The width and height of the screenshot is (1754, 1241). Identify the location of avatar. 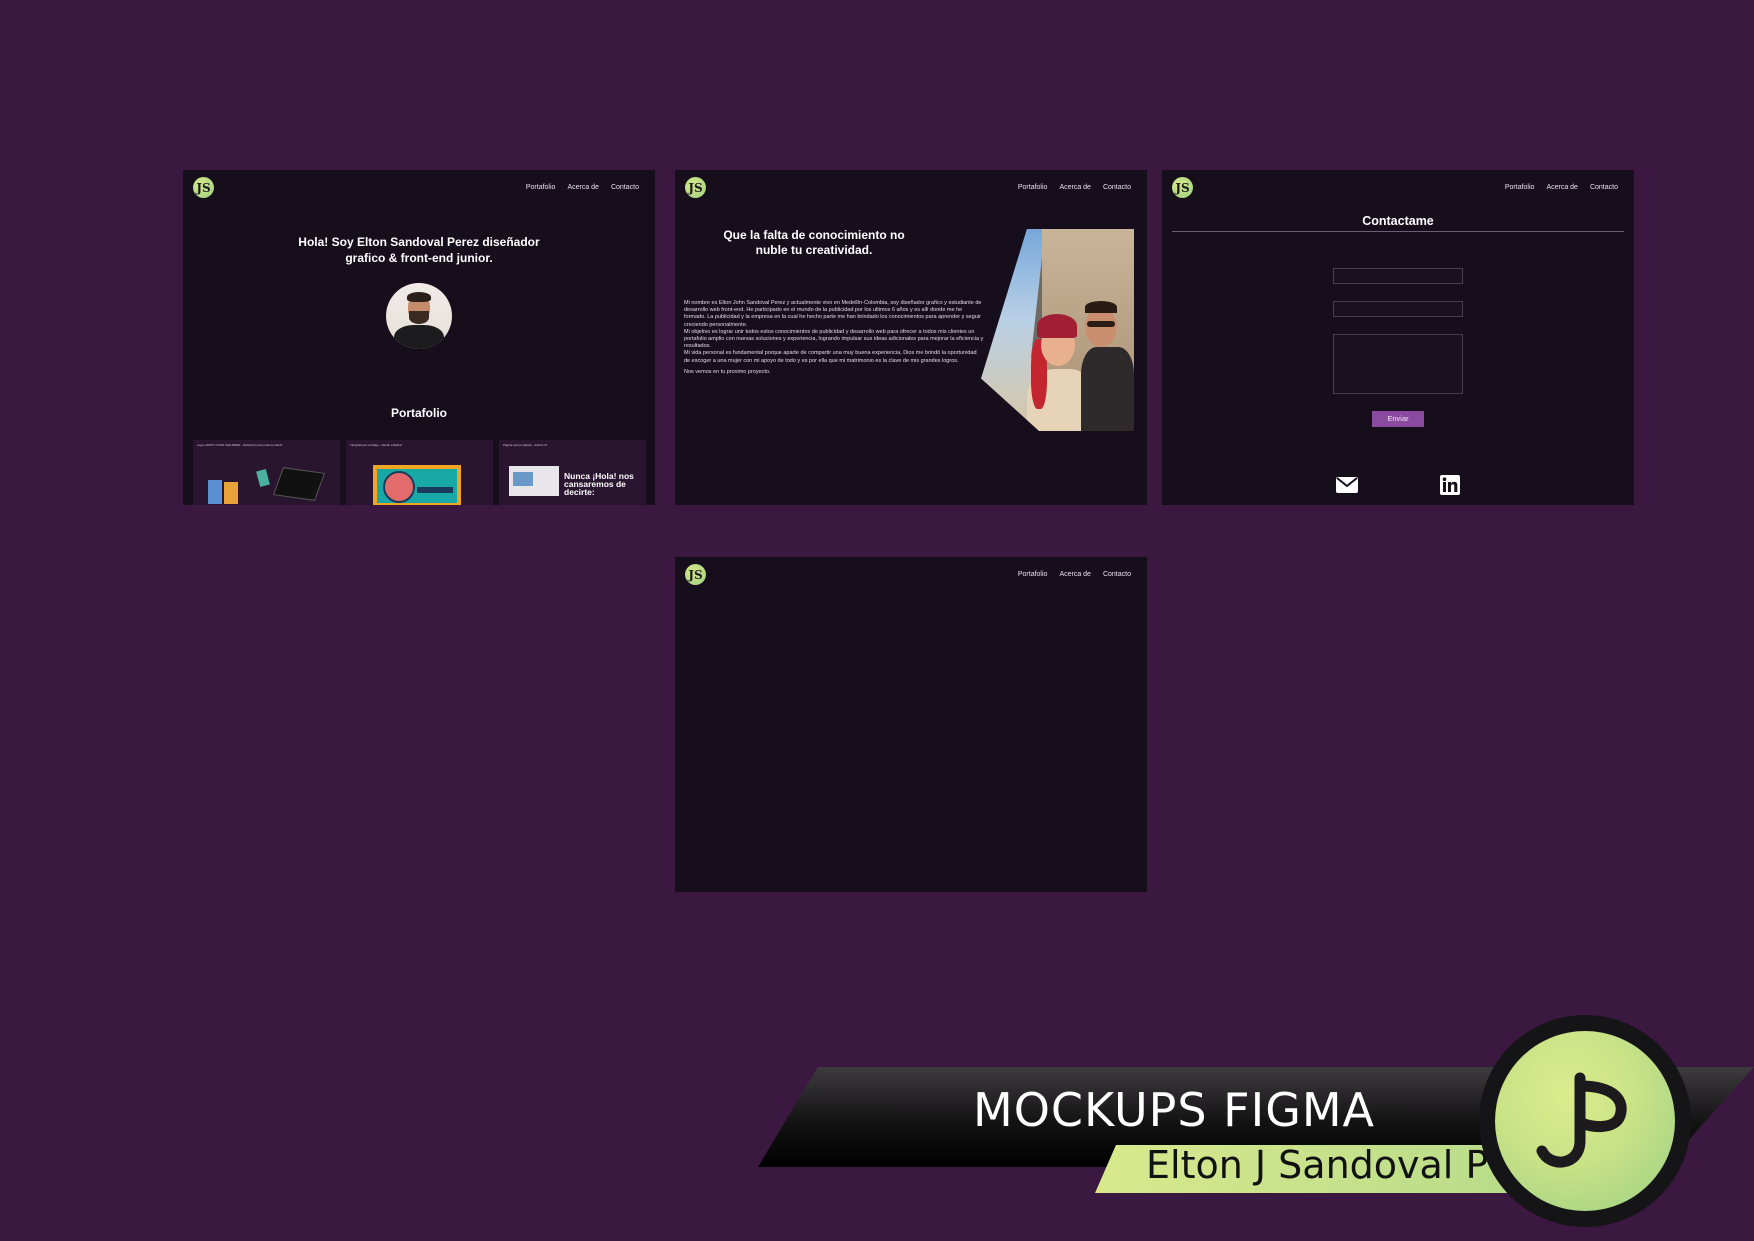
(419, 316).